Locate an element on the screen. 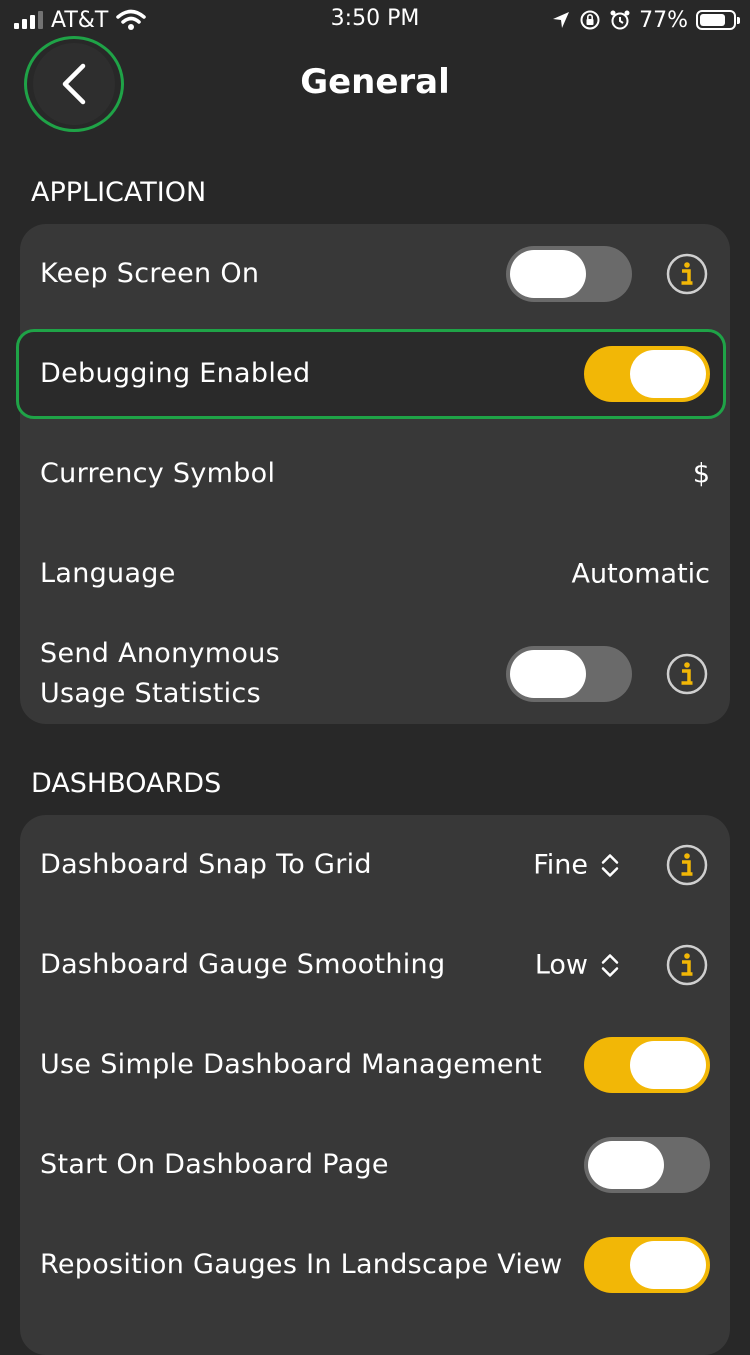 The image size is (750, 1355). row-language: Language Automatic is located at coordinates (375, 574).